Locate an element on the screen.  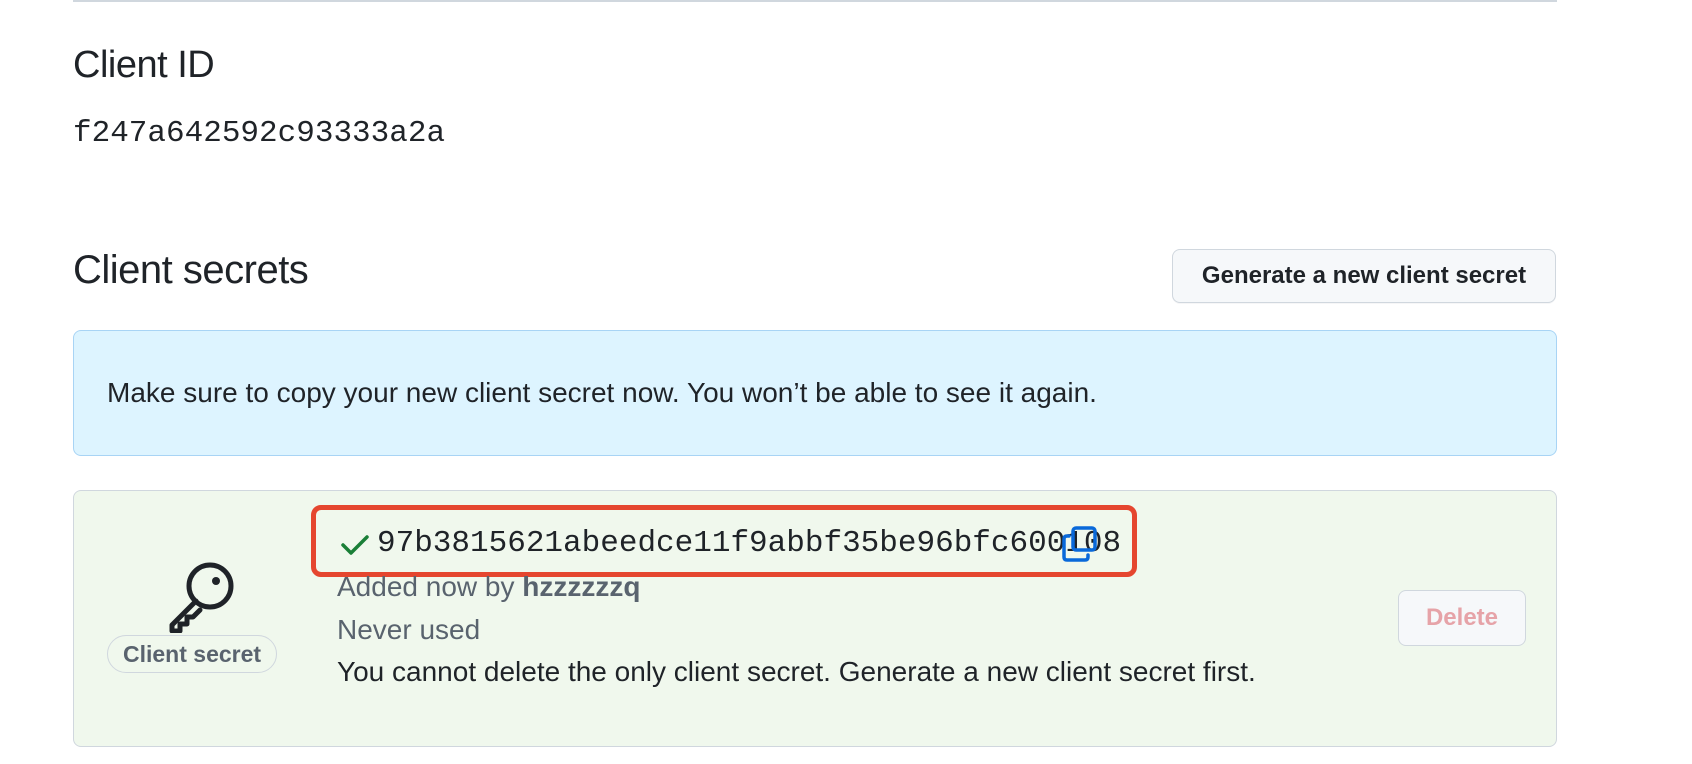
key-icon is located at coordinates (201, 597).